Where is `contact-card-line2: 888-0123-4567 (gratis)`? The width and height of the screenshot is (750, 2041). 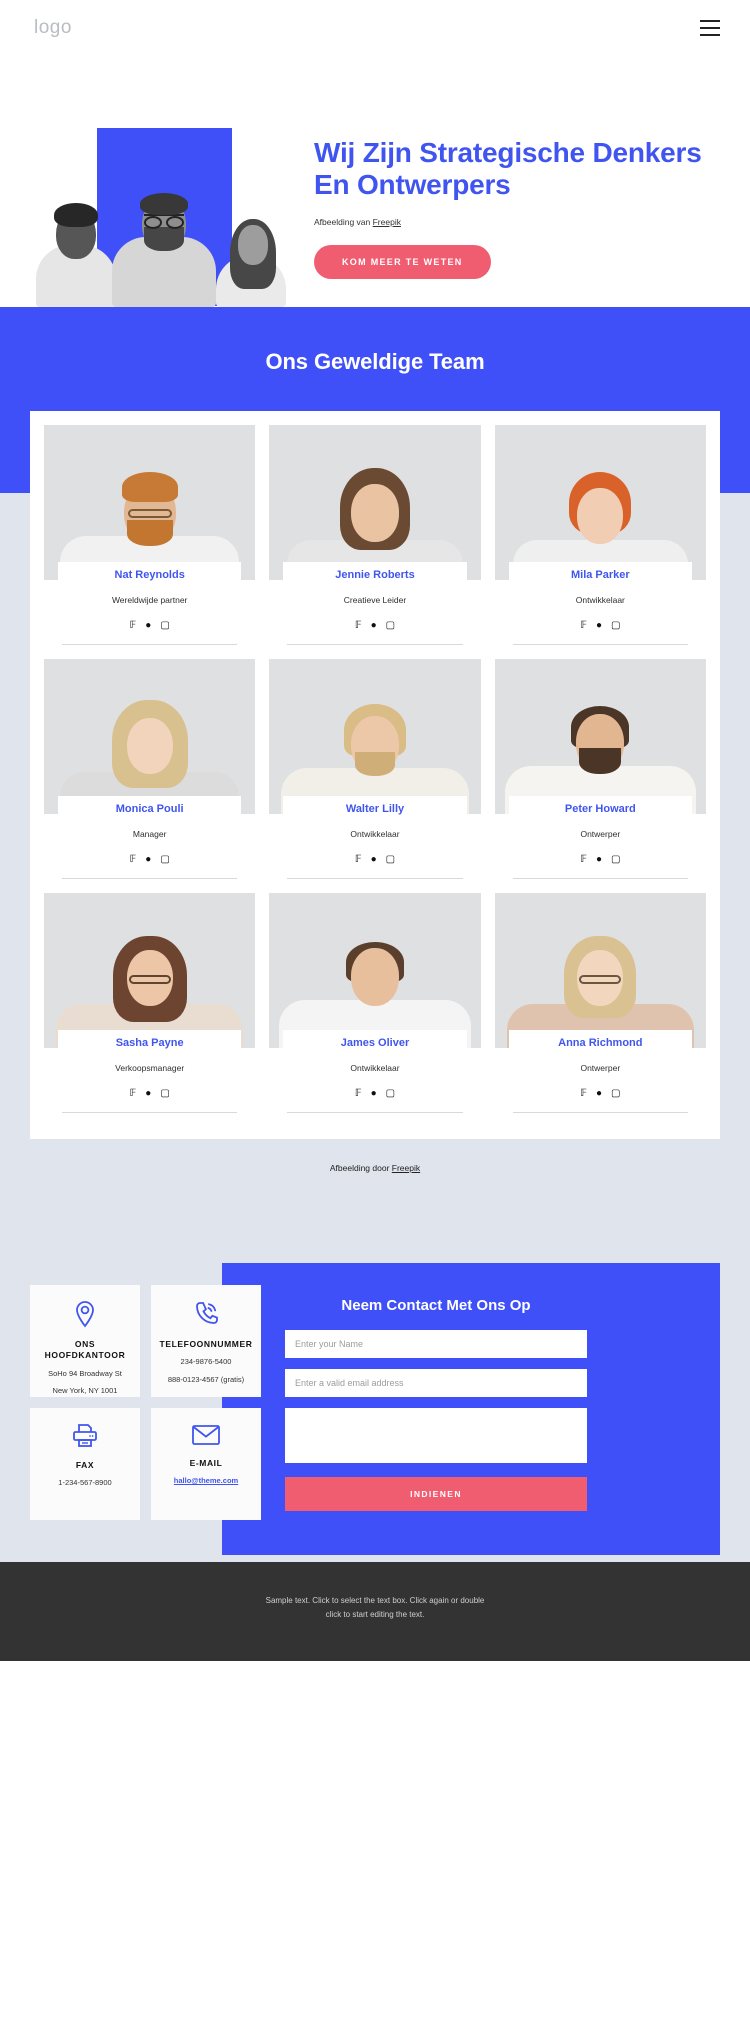
contact-card-line2: 888-0123-4567 (gratis) is located at coordinates (206, 1379).